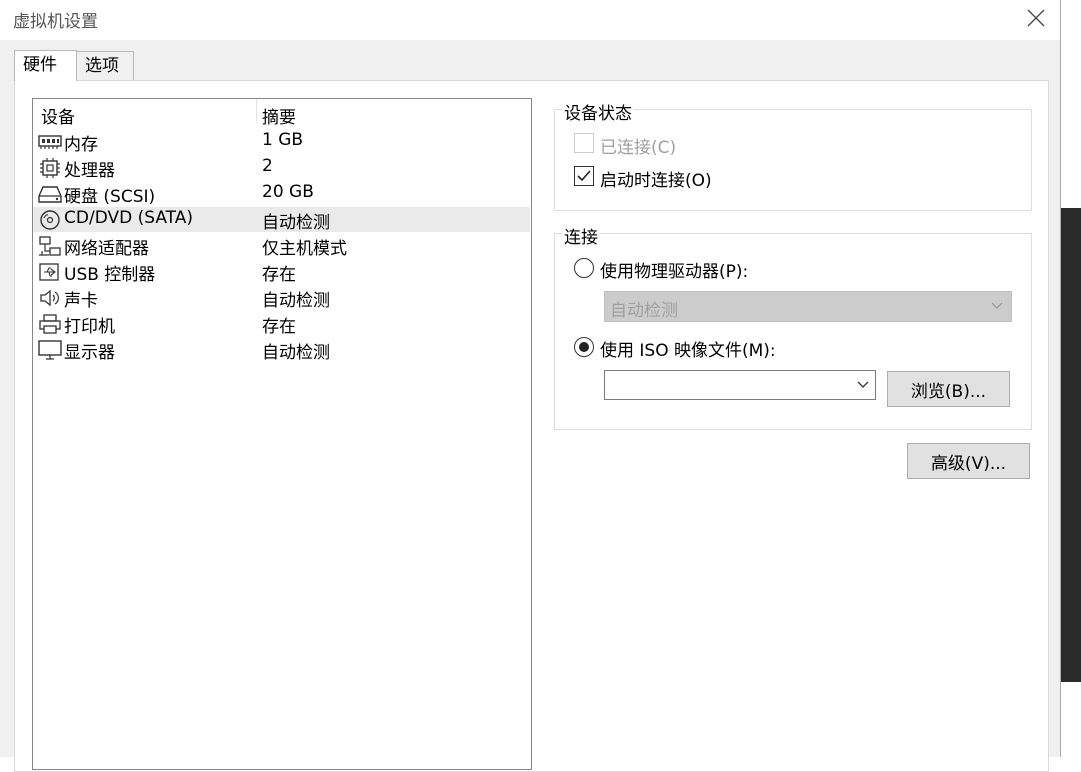 The image size is (1081, 772). I want to click on window-title: 虚拟机设置, so click(55, 22).